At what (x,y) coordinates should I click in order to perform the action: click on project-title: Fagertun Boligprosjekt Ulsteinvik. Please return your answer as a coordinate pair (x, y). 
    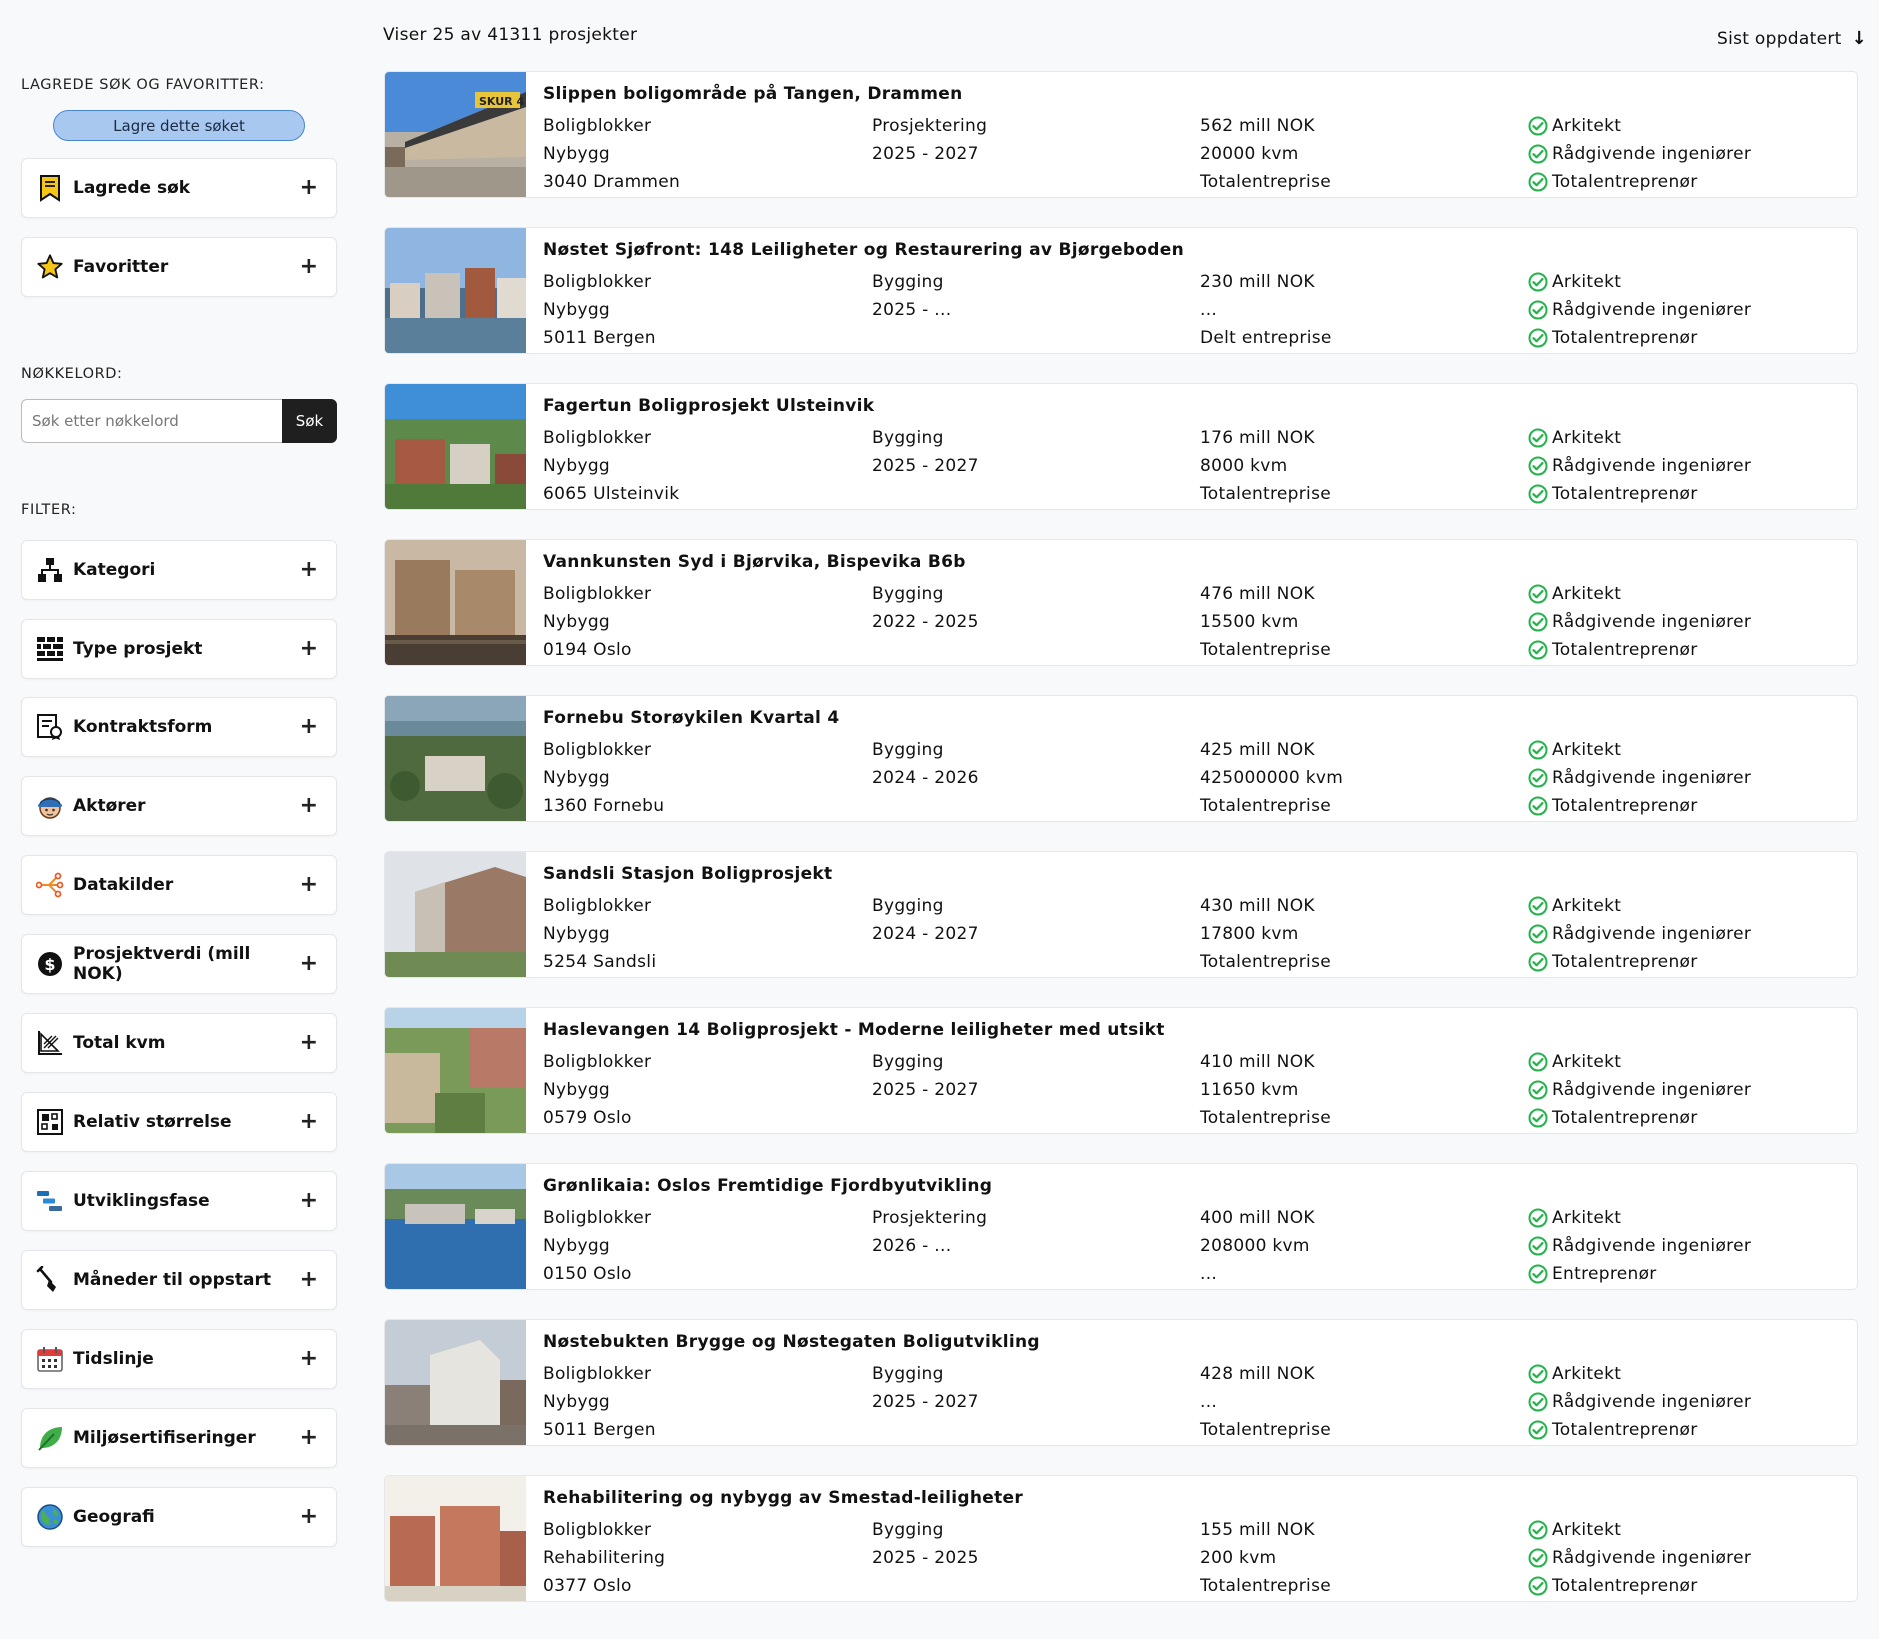
    Looking at the image, I should click on (708, 406).